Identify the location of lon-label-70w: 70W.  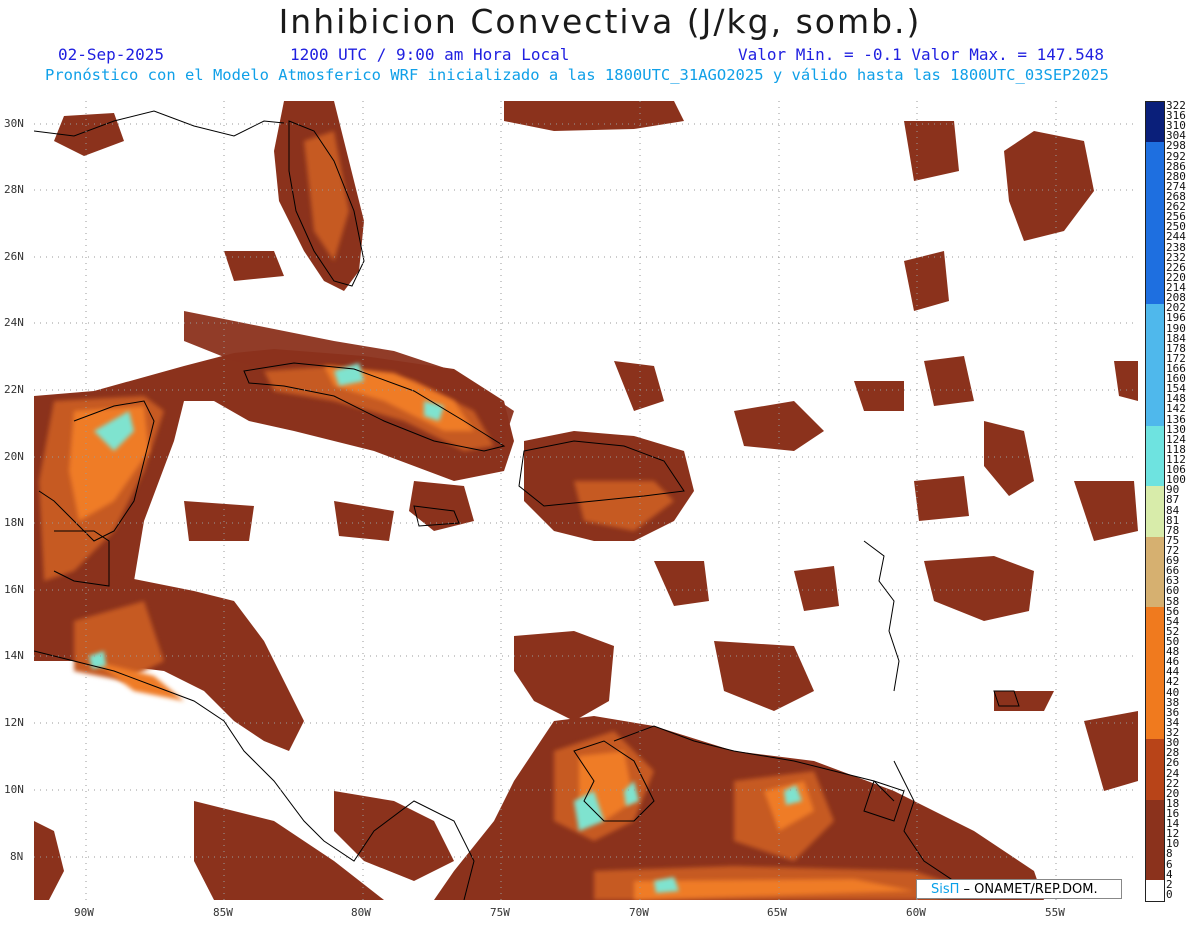
(639, 912).